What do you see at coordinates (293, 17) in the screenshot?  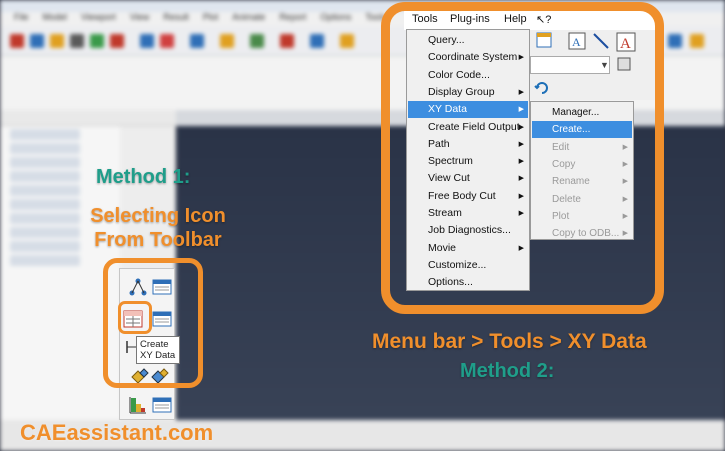 I see `bg-menu-item: Report` at bounding box center [293, 17].